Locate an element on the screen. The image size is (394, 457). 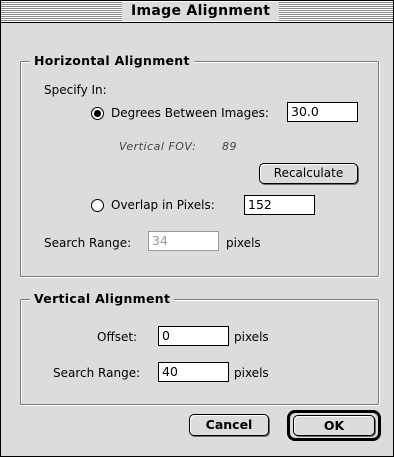
overlap-radio is located at coordinates (97, 205).